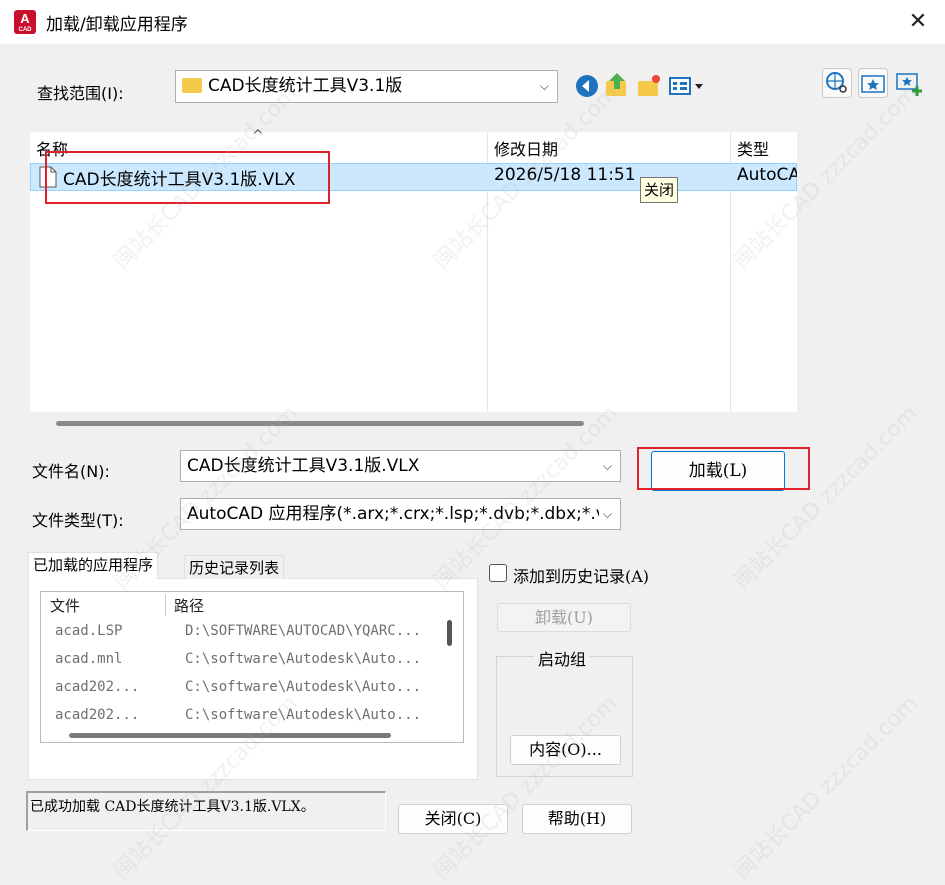 The height and width of the screenshot is (885, 945). What do you see at coordinates (80, 93) in the screenshot?
I see `lookin-label: 查找范围(I):` at bounding box center [80, 93].